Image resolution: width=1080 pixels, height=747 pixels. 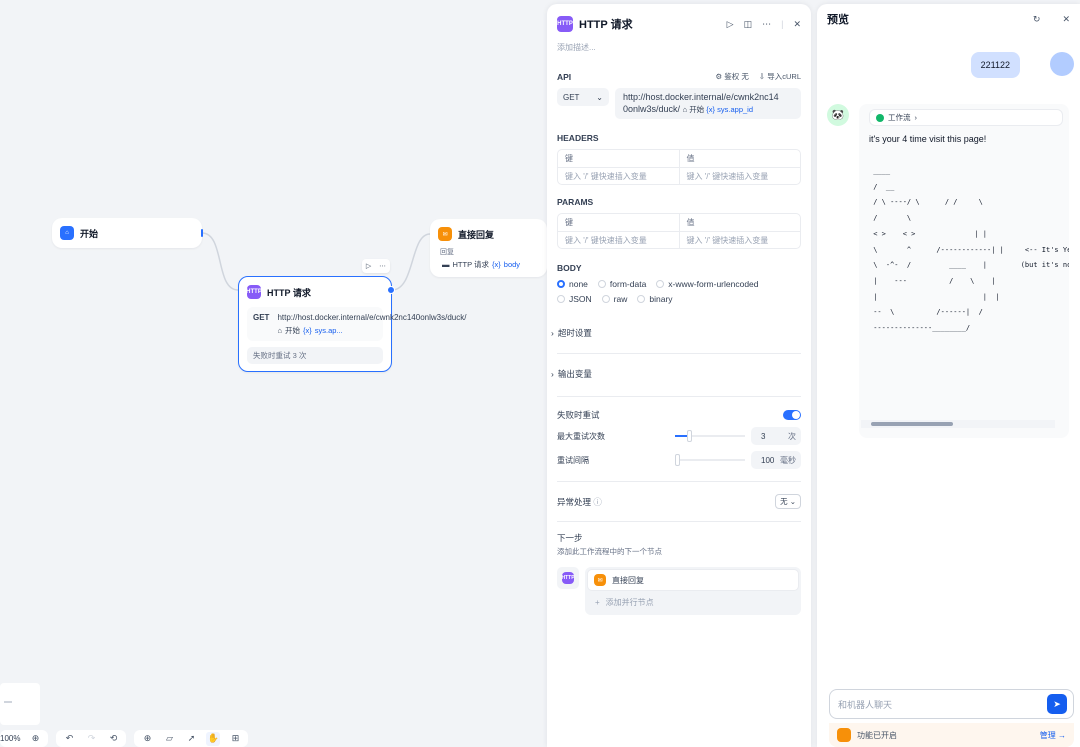 I want to click on reply-node-variable: ▬ HTTP 请求 {x} body, so click(x=481, y=264).